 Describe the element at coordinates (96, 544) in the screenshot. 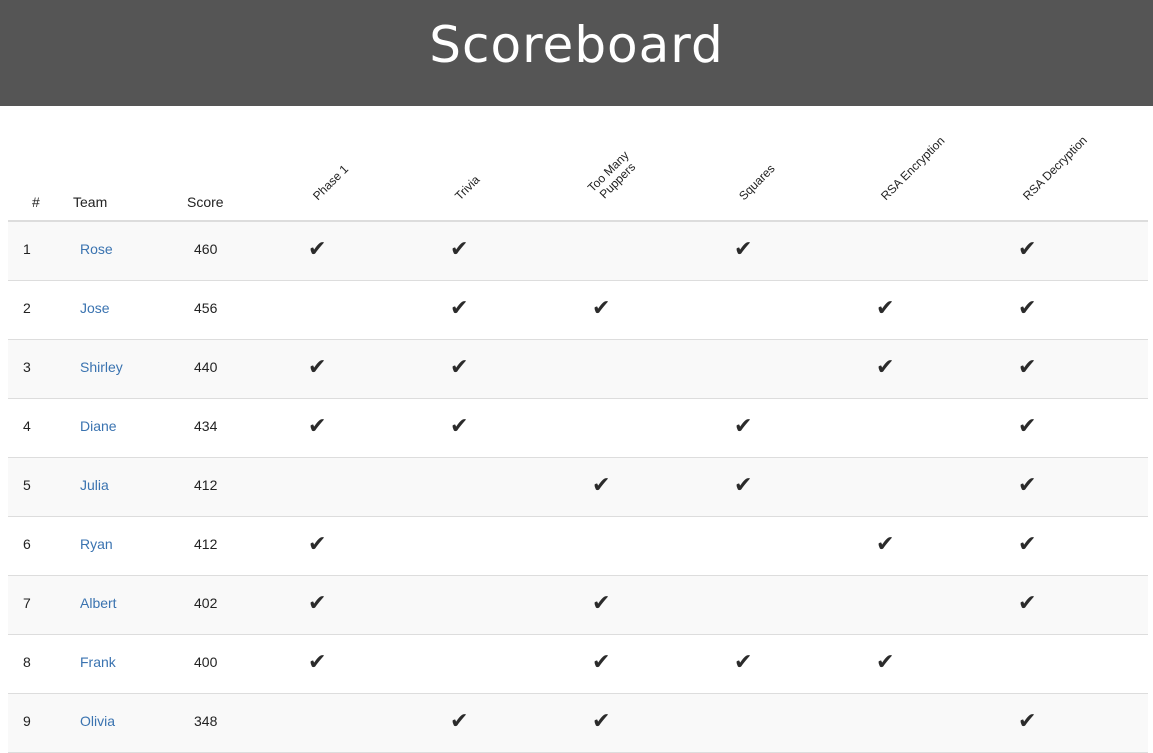

I see `team-link: Ryan` at that location.